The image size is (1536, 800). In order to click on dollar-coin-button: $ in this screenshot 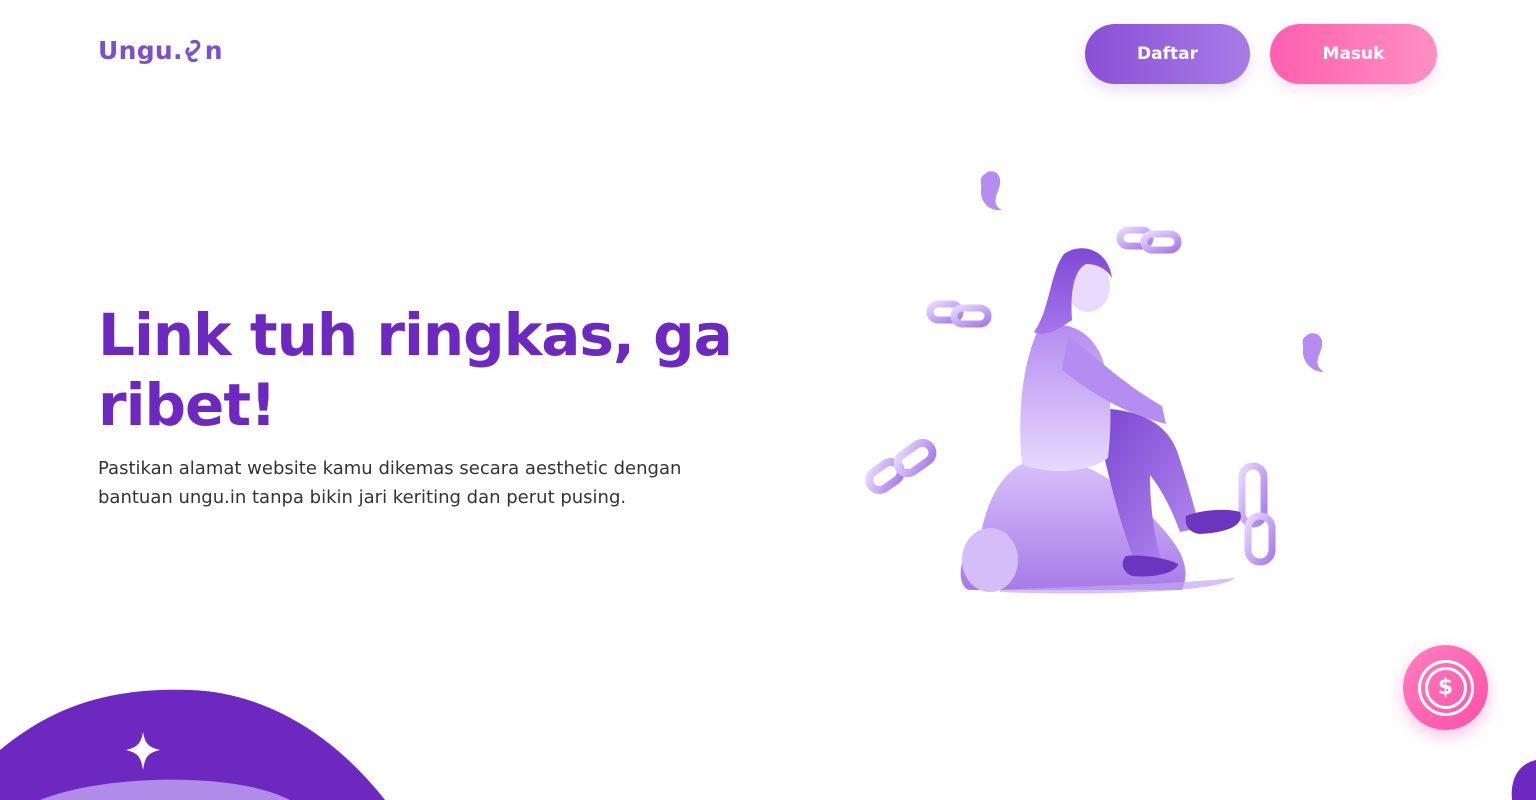, I will do `click(1445, 687)`.